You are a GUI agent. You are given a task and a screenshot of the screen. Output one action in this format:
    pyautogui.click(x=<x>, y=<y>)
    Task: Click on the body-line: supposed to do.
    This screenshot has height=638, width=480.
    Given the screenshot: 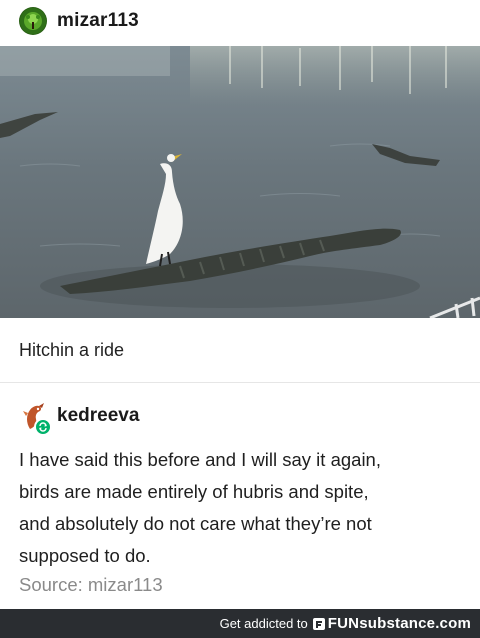 What is the action you would take?
    pyautogui.click(x=85, y=555)
    